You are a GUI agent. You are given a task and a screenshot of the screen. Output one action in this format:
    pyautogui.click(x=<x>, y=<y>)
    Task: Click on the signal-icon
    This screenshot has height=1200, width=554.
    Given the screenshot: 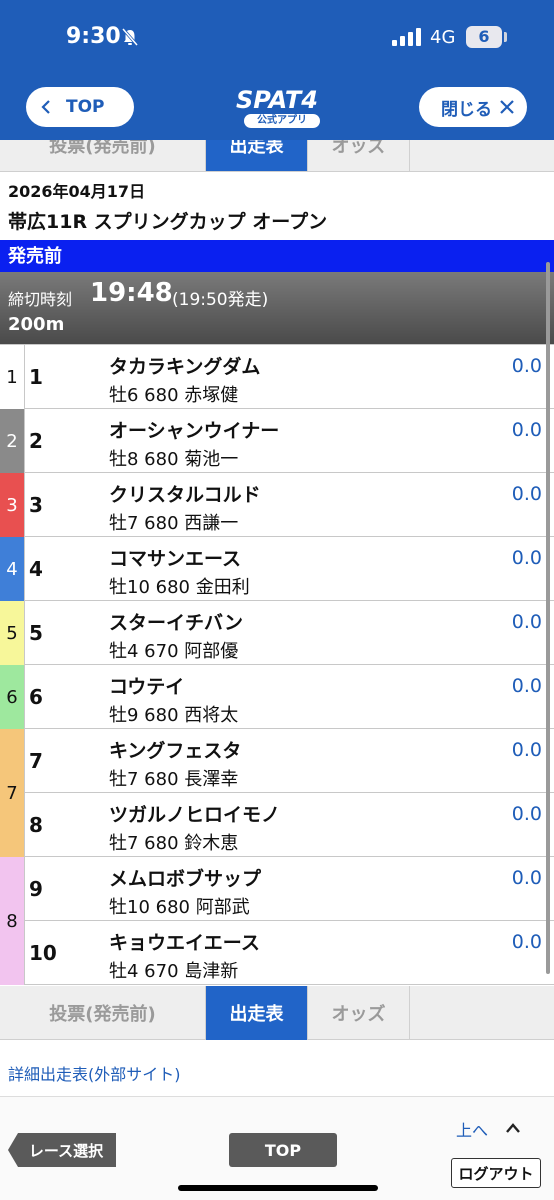 What is the action you would take?
    pyautogui.click(x=406, y=37)
    